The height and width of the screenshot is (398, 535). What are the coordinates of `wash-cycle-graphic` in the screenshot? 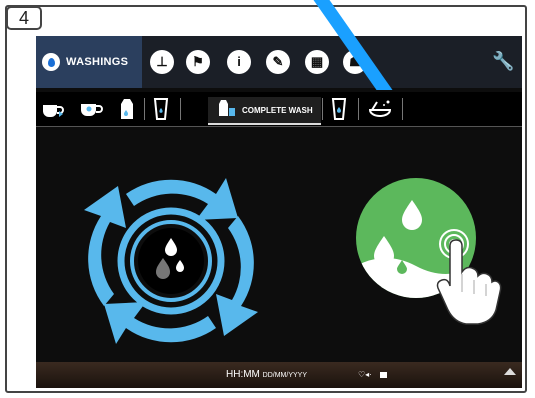 It's located at (171, 261).